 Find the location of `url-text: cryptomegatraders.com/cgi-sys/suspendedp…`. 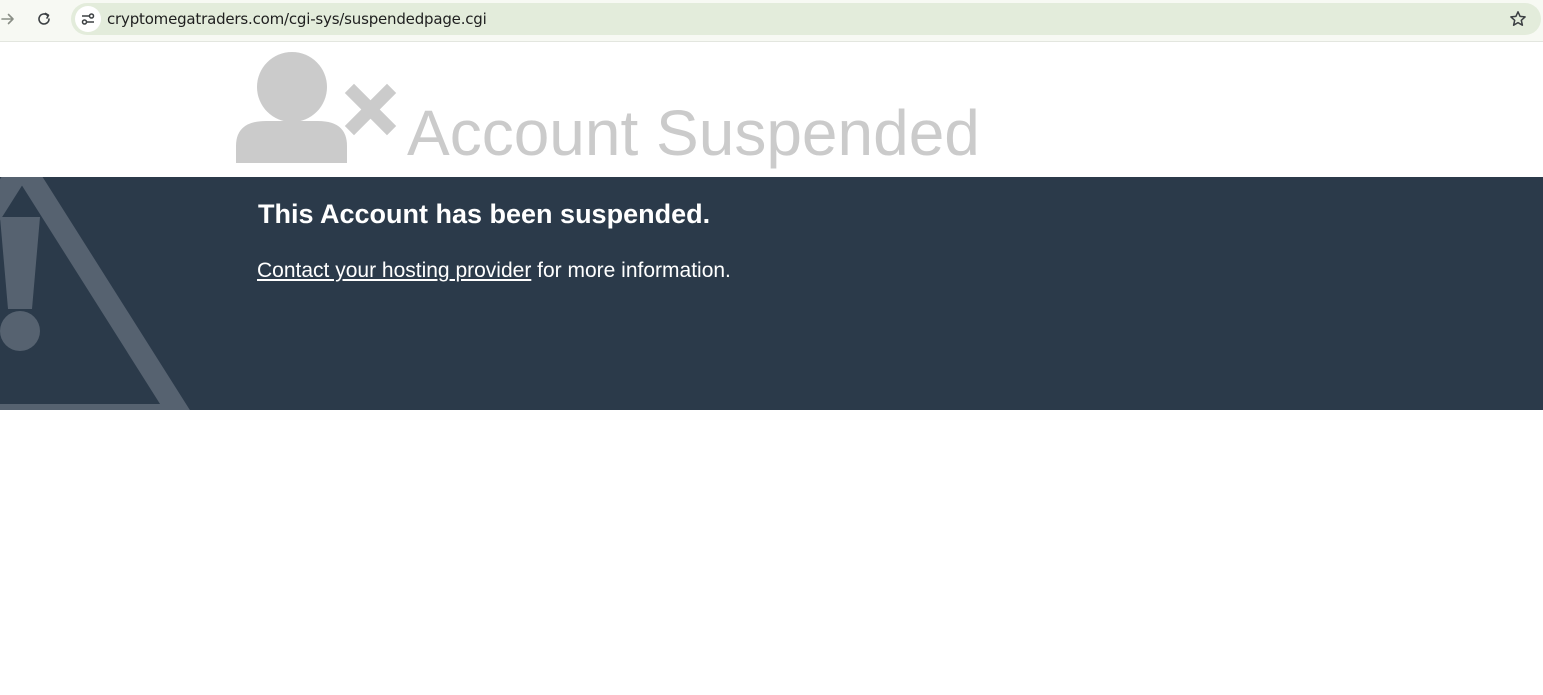

url-text: cryptomegatraders.com/cgi-sys/suspendedp… is located at coordinates (297, 19).